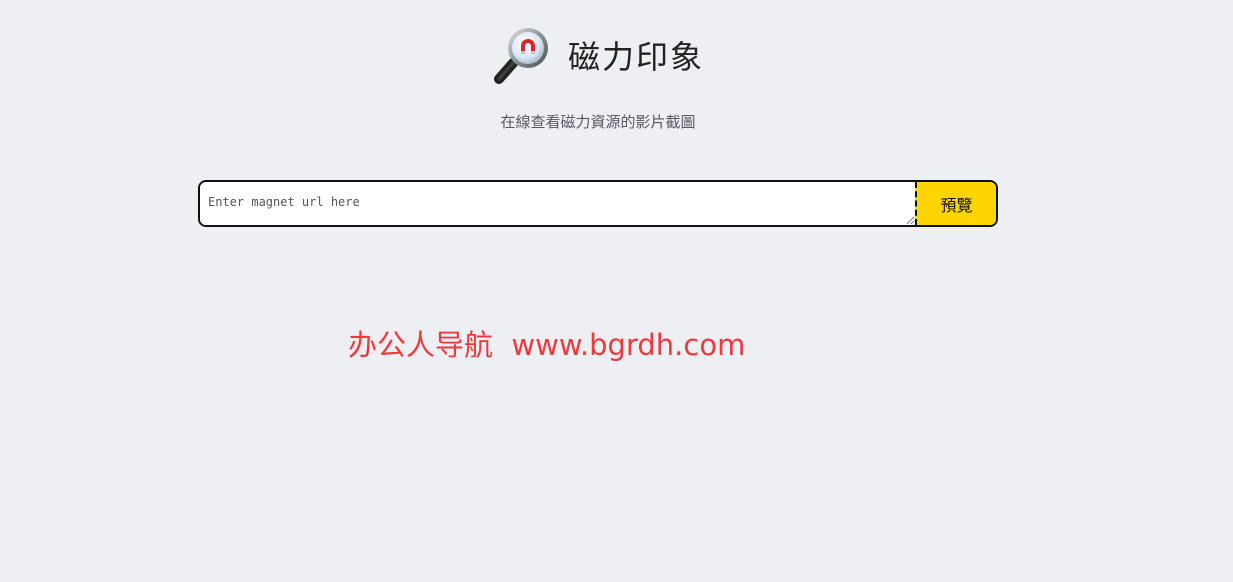 This screenshot has height=582, width=1233. What do you see at coordinates (955, 203) in the screenshot?
I see `preview-button: 預覽` at bounding box center [955, 203].